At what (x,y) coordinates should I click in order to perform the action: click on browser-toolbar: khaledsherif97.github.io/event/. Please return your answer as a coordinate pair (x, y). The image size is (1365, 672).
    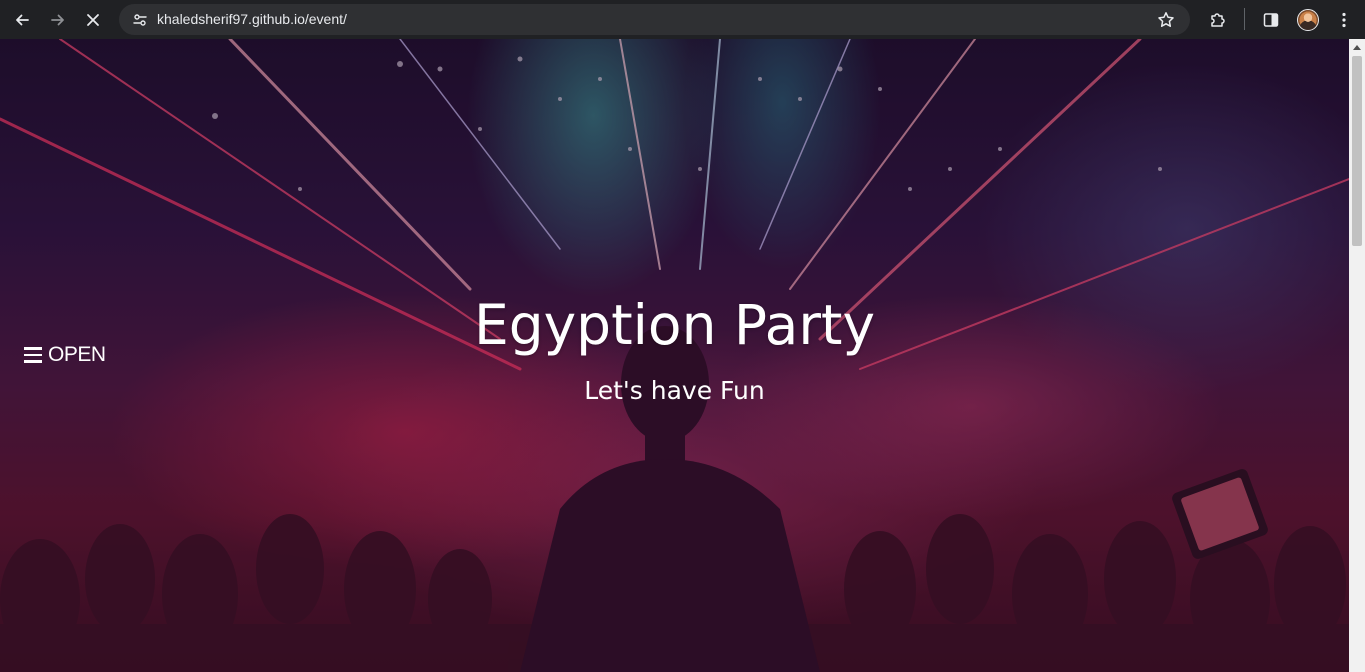
    Looking at the image, I should click on (682, 19).